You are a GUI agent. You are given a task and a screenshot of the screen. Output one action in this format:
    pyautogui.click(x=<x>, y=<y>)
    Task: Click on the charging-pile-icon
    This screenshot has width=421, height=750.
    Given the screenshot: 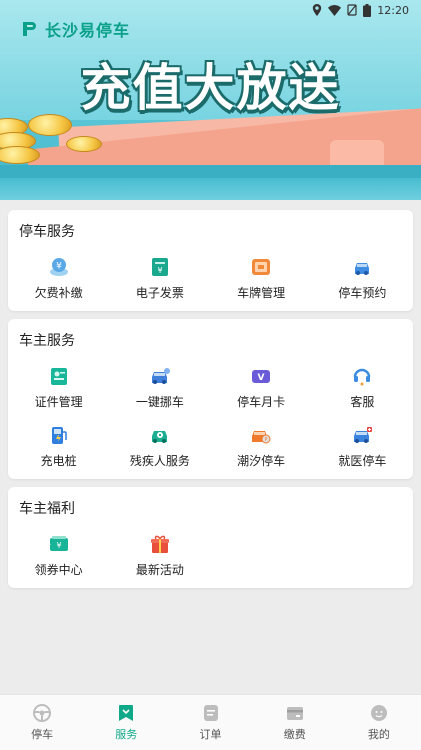 What is the action you would take?
    pyautogui.click(x=59, y=435)
    